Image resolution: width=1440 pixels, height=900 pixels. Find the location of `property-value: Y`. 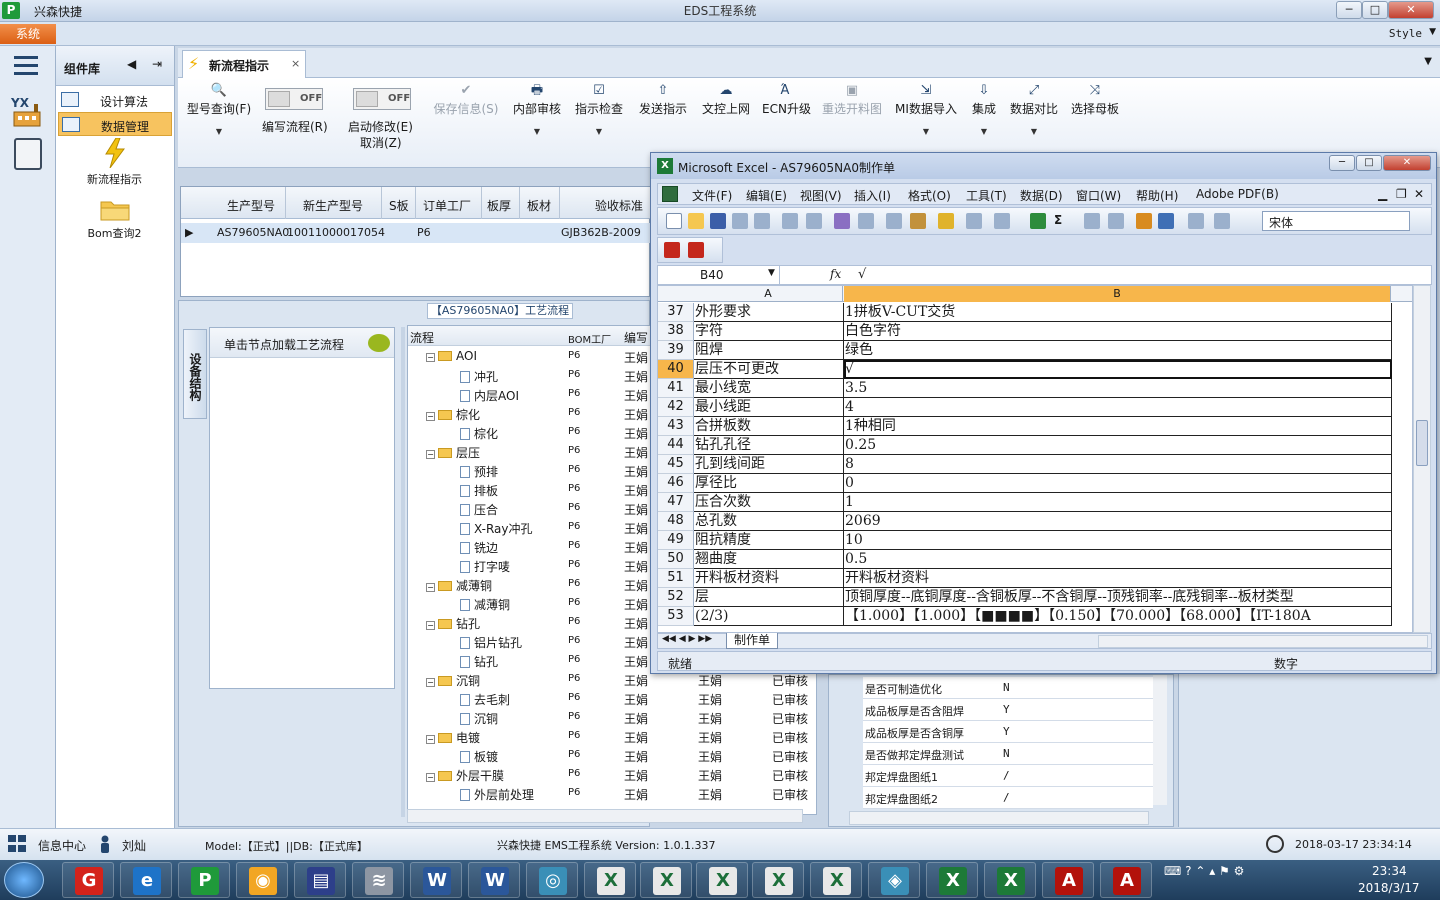

property-value: Y is located at coordinates (1006, 709).